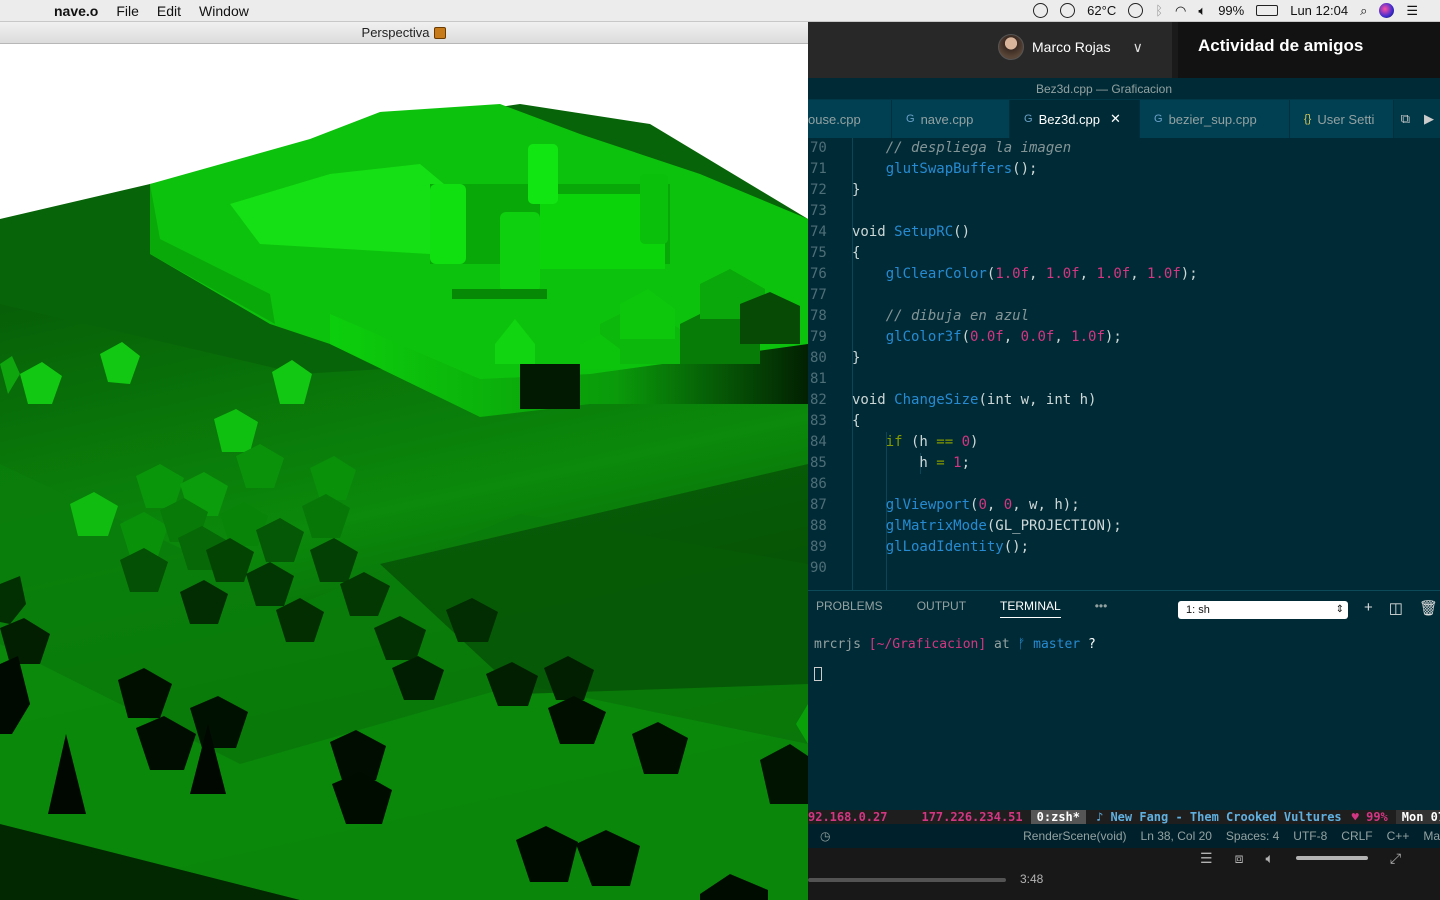 This screenshot has width=1440, height=900. What do you see at coordinates (1011, 47) in the screenshot?
I see `avatar` at bounding box center [1011, 47].